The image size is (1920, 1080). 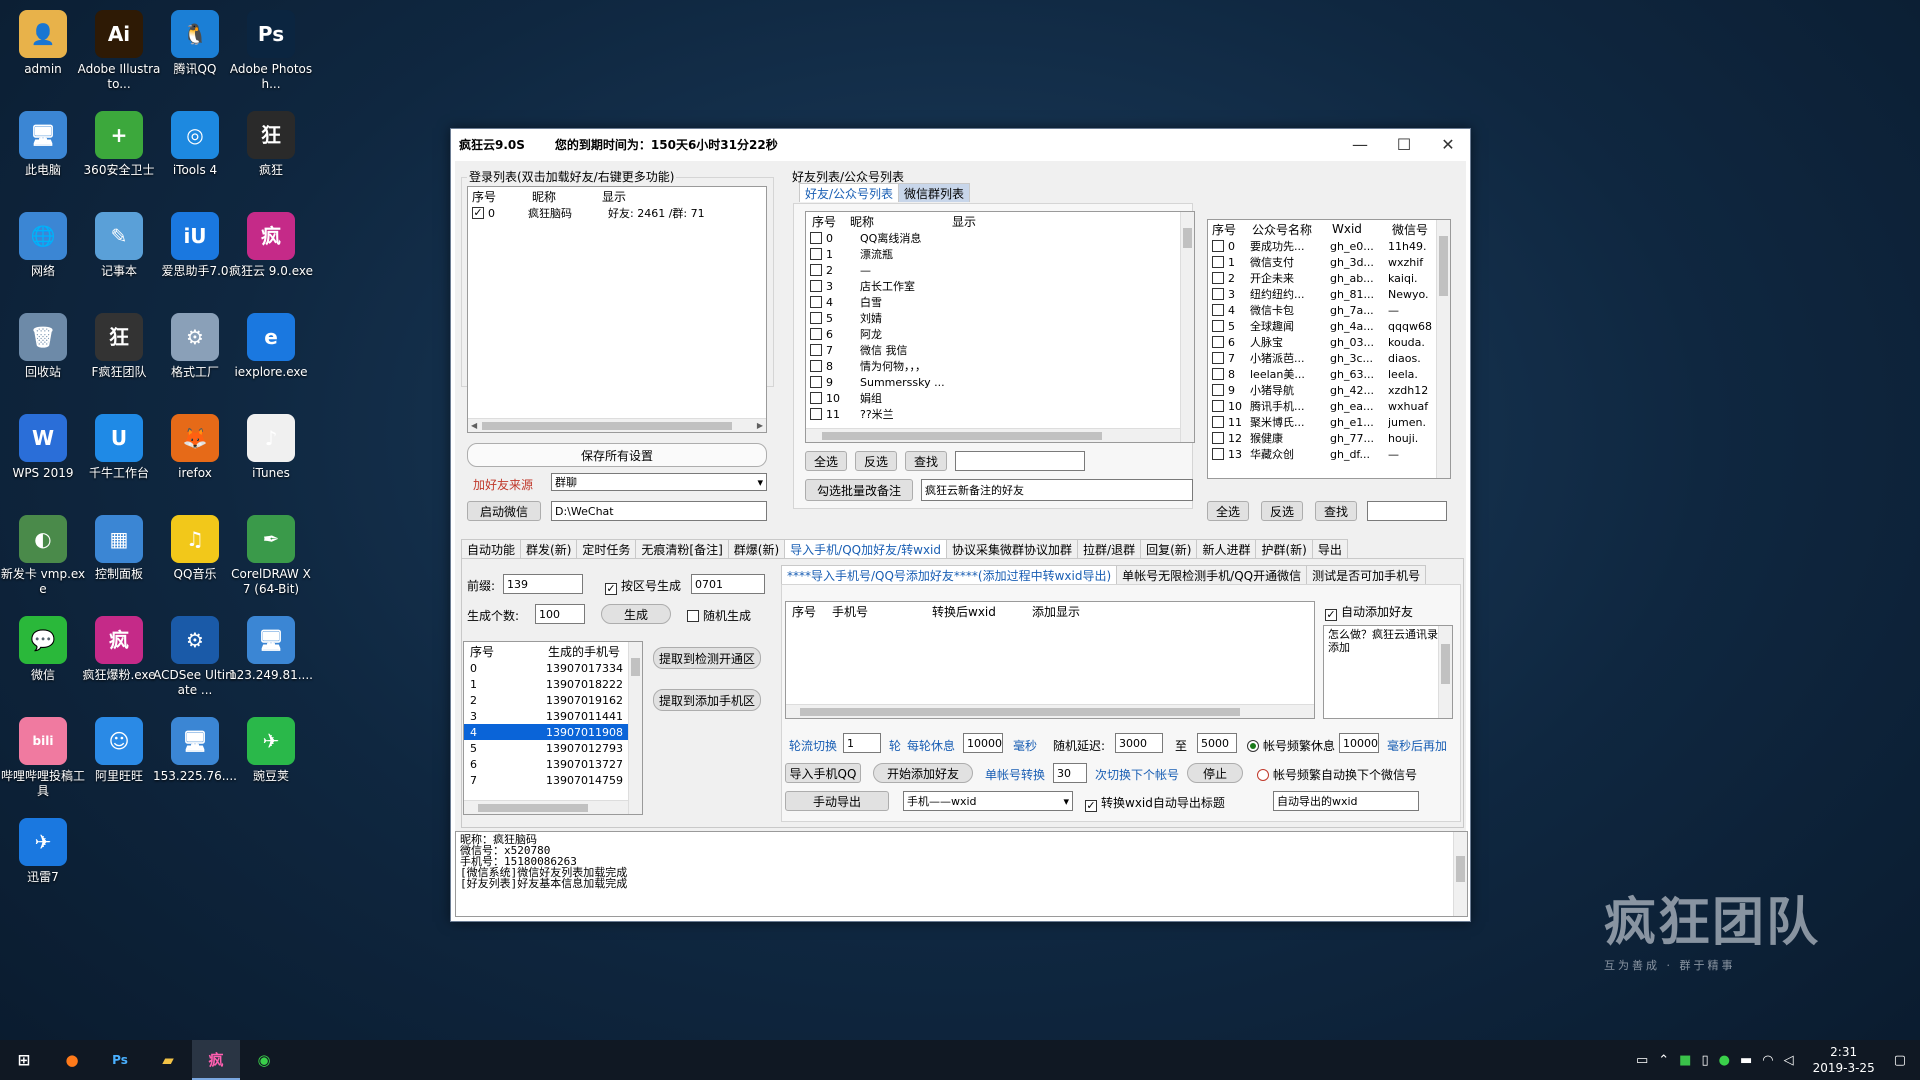 What do you see at coordinates (478, 213) in the screenshot?
I see `login-row-checkbox: ✓` at bounding box center [478, 213].